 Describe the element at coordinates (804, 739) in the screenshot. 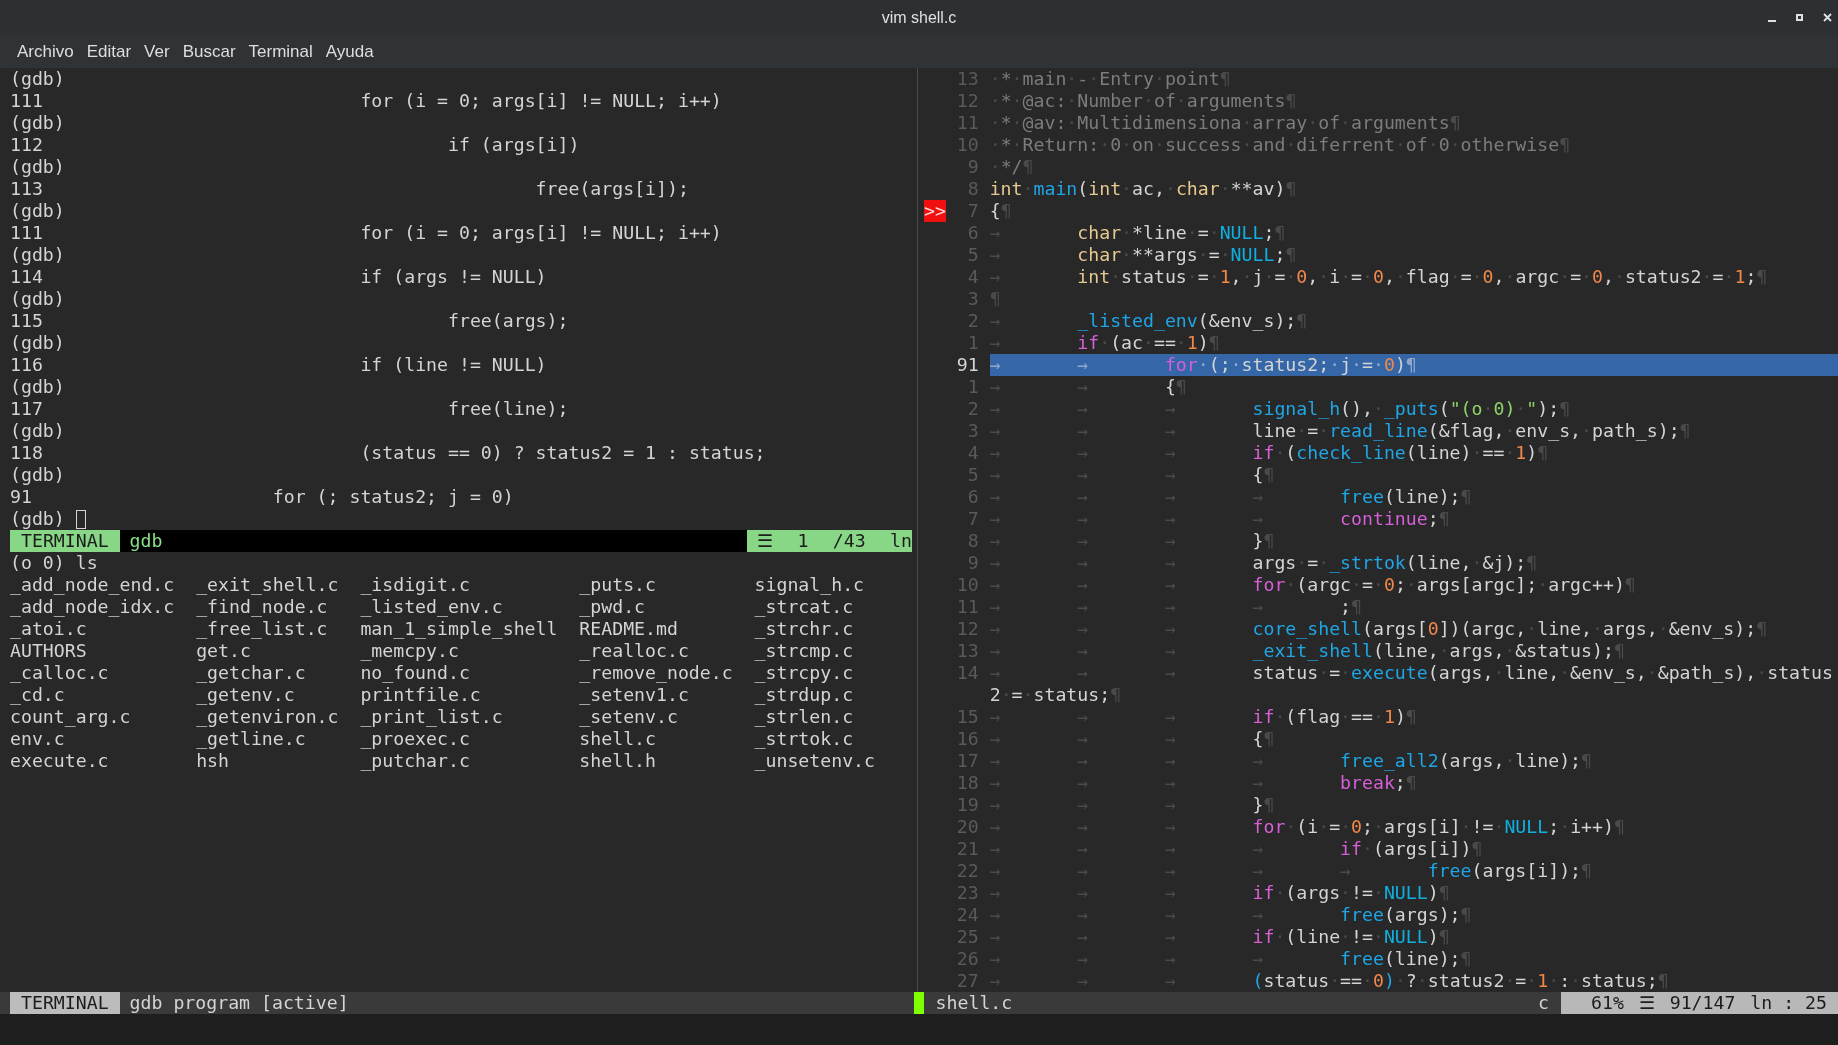

I see `file-name: _strtok.c` at that location.